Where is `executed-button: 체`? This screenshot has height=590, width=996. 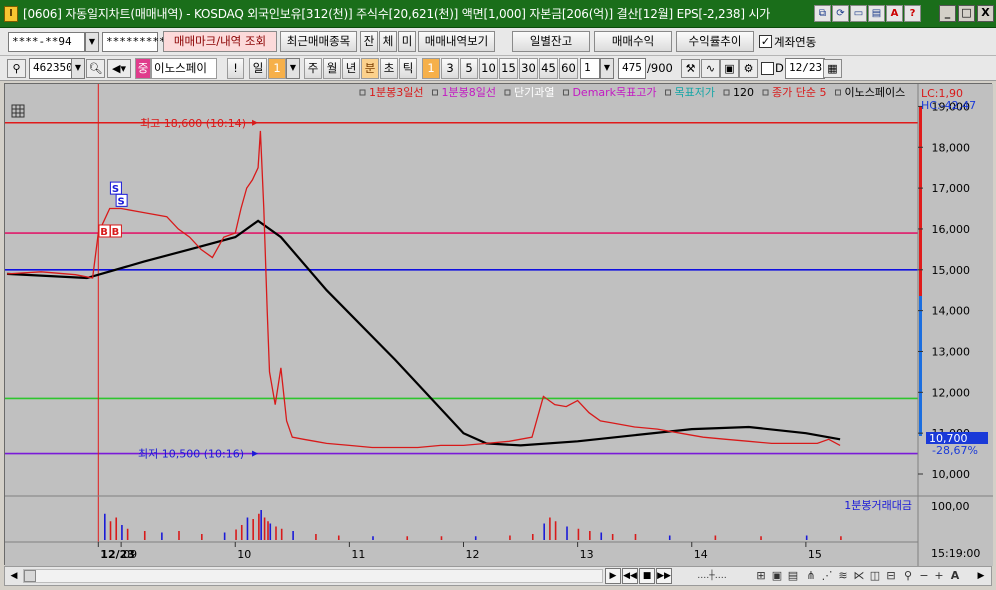
executed-button: 체 is located at coordinates (388, 41).